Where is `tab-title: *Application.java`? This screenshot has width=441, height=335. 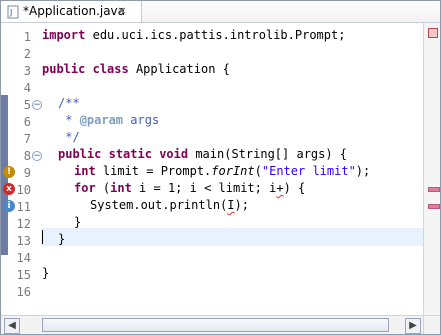 tab-title: *Application.java is located at coordinates (74, 11).